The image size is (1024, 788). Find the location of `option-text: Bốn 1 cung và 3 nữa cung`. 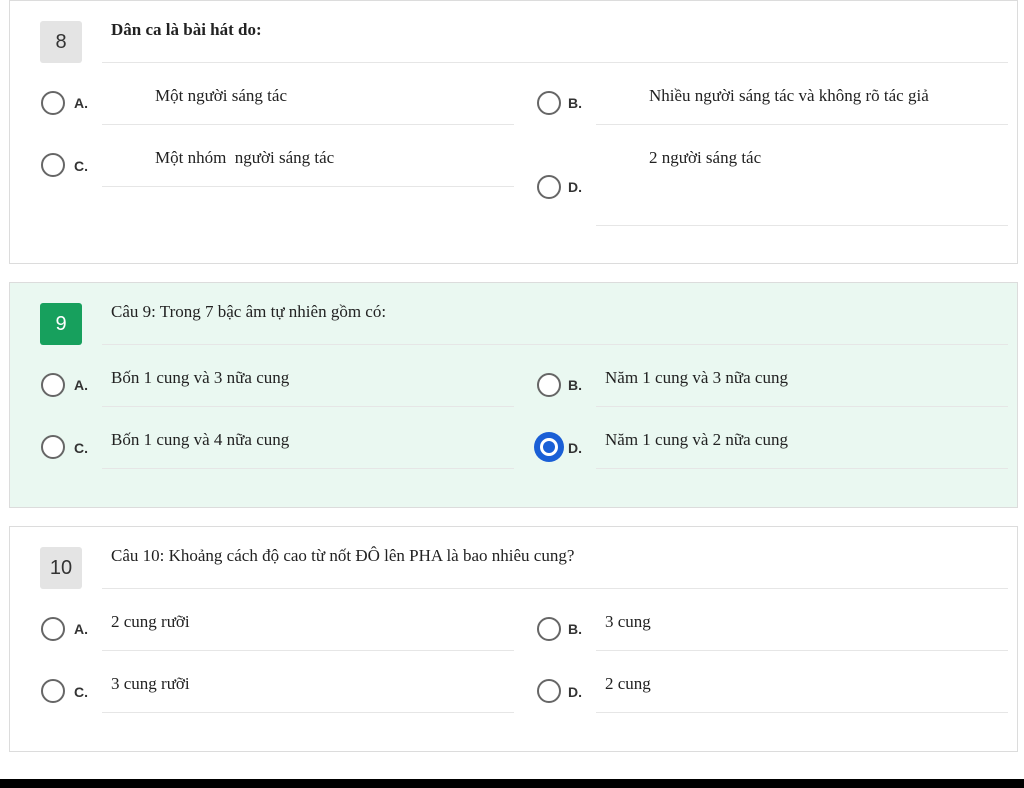

option-text: Bốn 1 cung và 3 nữa cung is located at coordinates (200, 377).